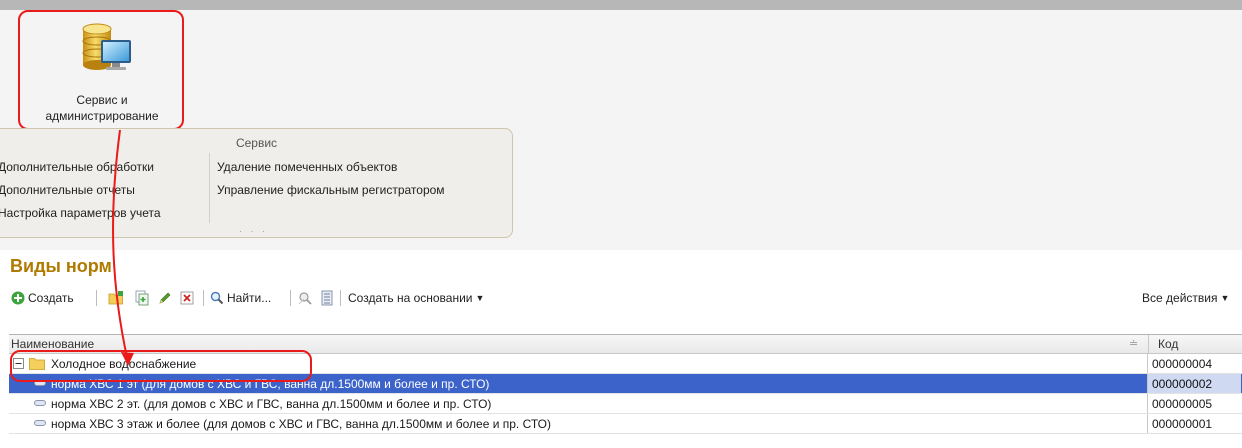 The width and height of the screenshot is (1242, 448). What do you see at coordinates (256, 143) in the screenshot?
I see `service-panel-title: Сервис` at bounding box center [256, 143].